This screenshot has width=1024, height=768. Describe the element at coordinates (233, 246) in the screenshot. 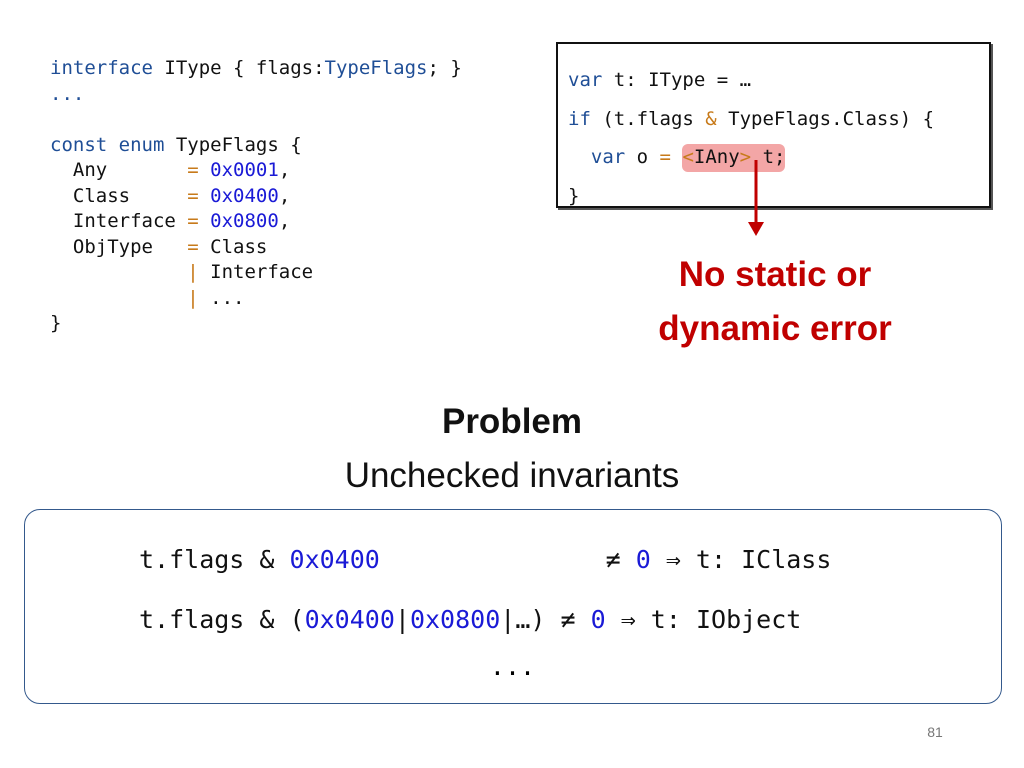

I see `code-text: Class` at that location.